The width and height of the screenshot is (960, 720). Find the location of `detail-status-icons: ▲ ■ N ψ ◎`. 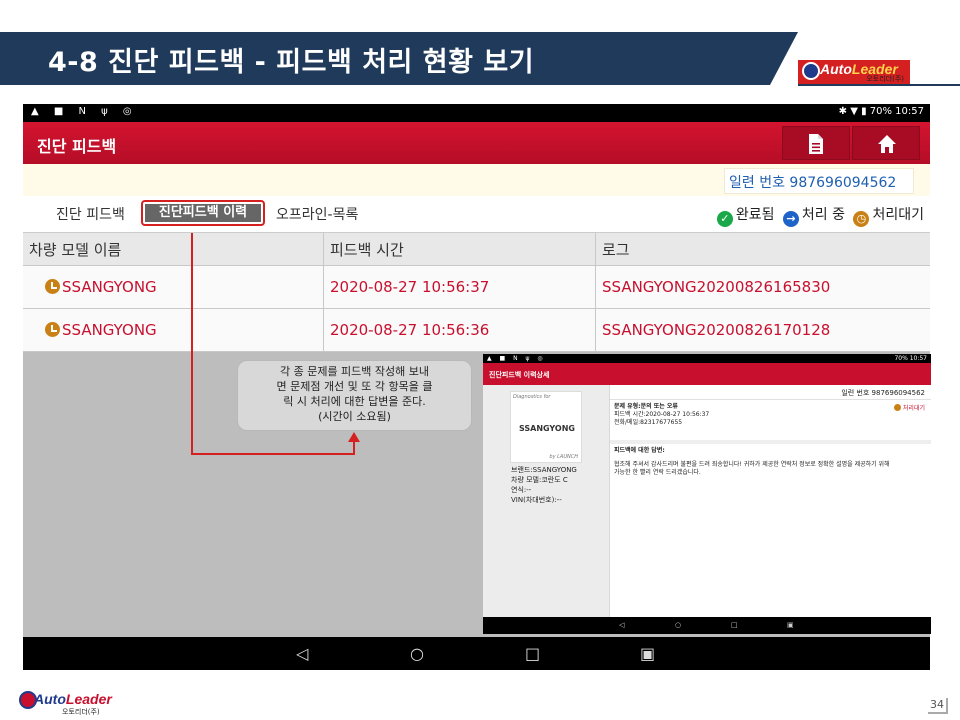

detail-status-icons: ▲ ■ N ψ ◎ is located at coordinates (516, 358).